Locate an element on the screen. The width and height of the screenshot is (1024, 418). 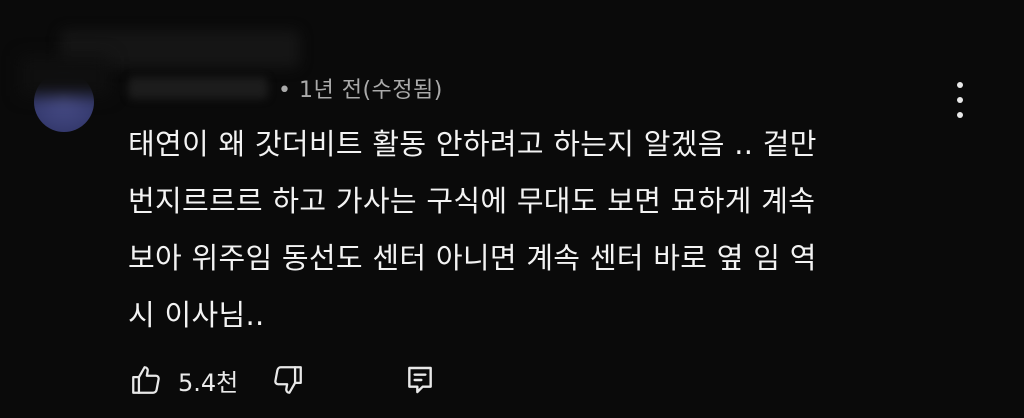
reply-button is located at coordinates (420, 380).